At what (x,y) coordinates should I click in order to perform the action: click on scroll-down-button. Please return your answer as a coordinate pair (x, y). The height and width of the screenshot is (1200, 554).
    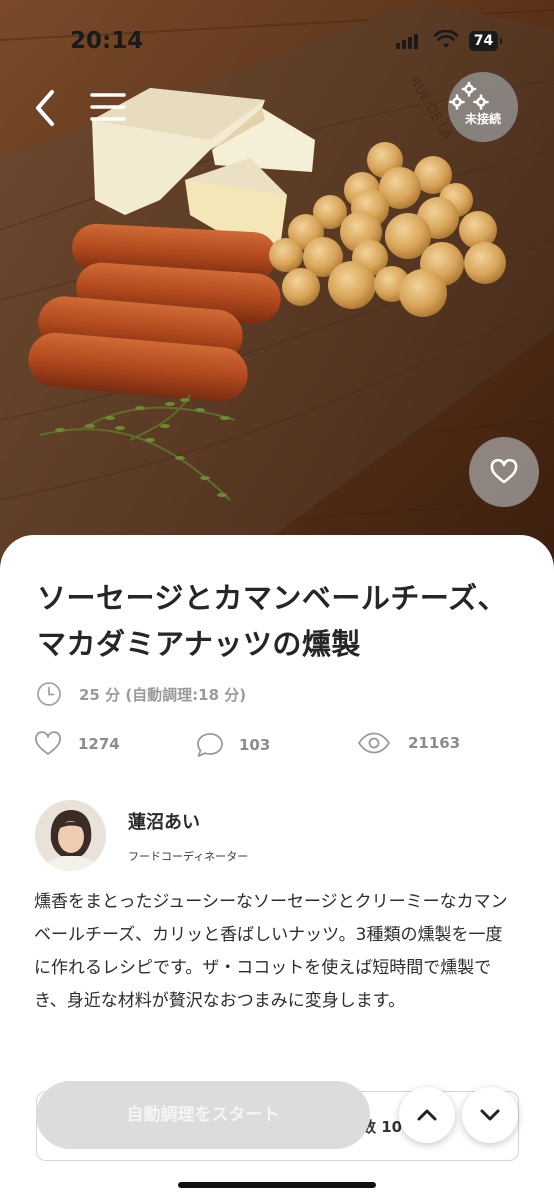
    Looking at the image, I should click on (490, 1115).